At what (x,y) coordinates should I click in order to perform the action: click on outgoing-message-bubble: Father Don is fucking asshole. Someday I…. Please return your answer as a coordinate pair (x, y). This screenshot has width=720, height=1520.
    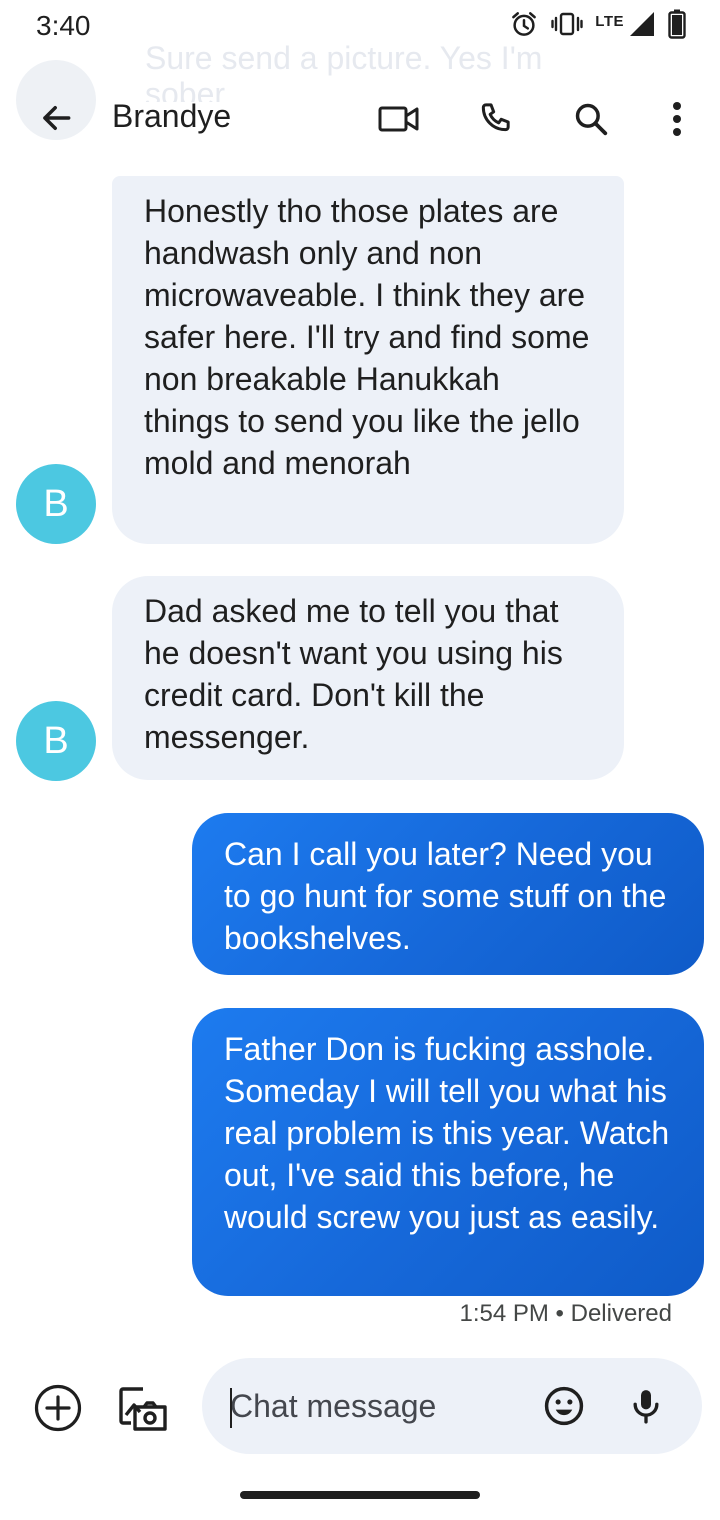
    Looking at the image, I should click on (448, 1152).